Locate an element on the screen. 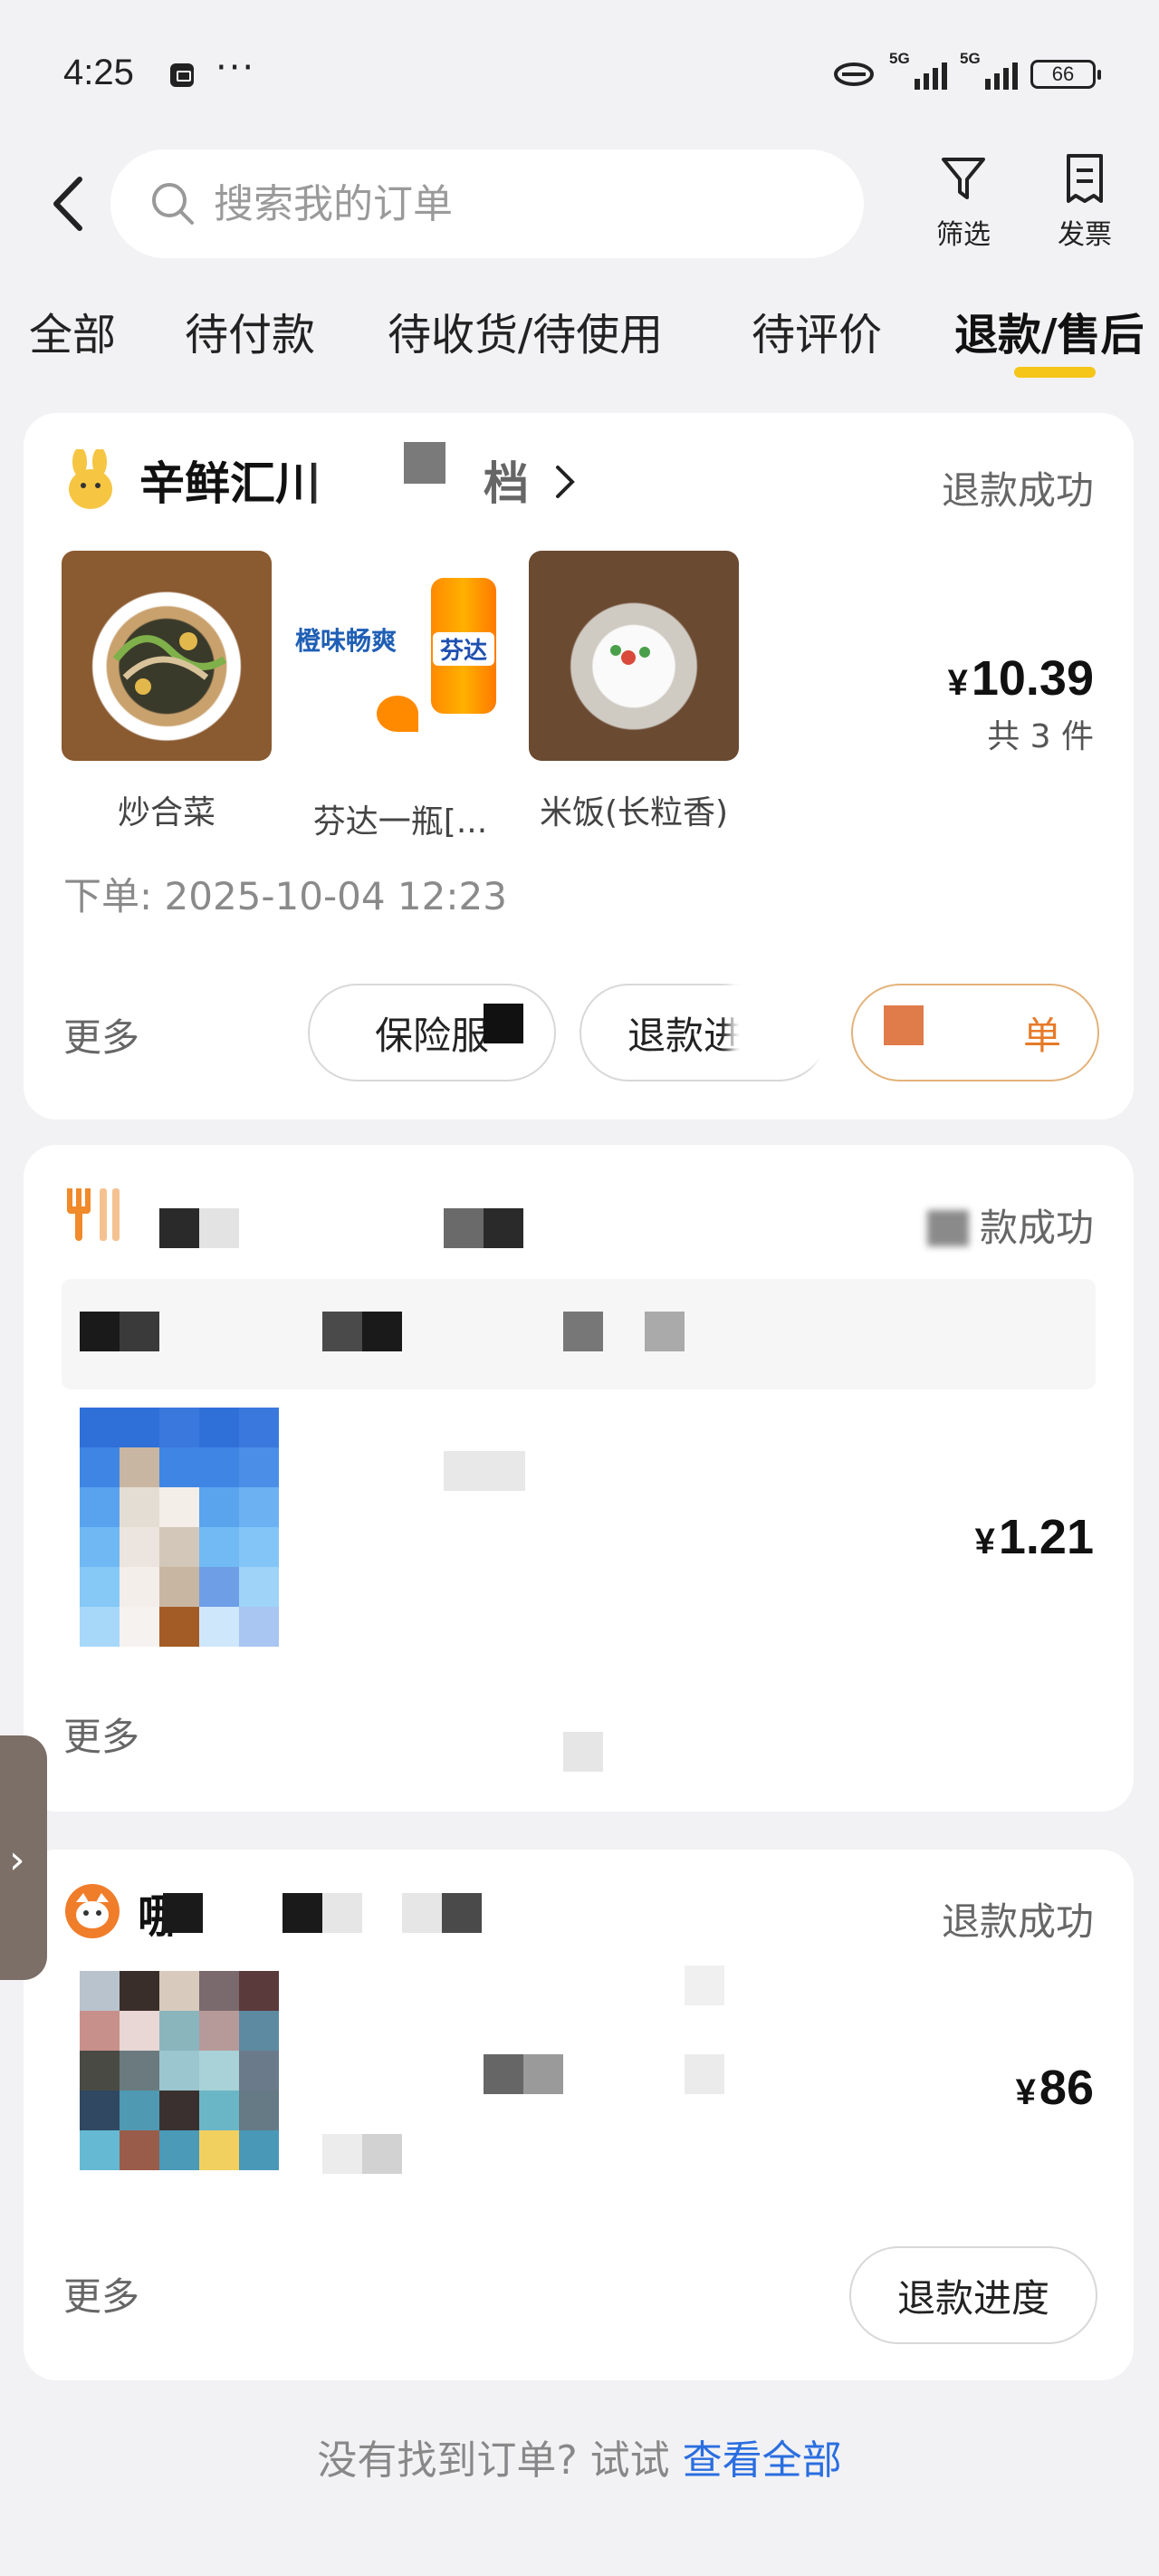 The height and width of the screenshot is (2576, 1159). app-notification-icon is located at coordinates (182, 75).